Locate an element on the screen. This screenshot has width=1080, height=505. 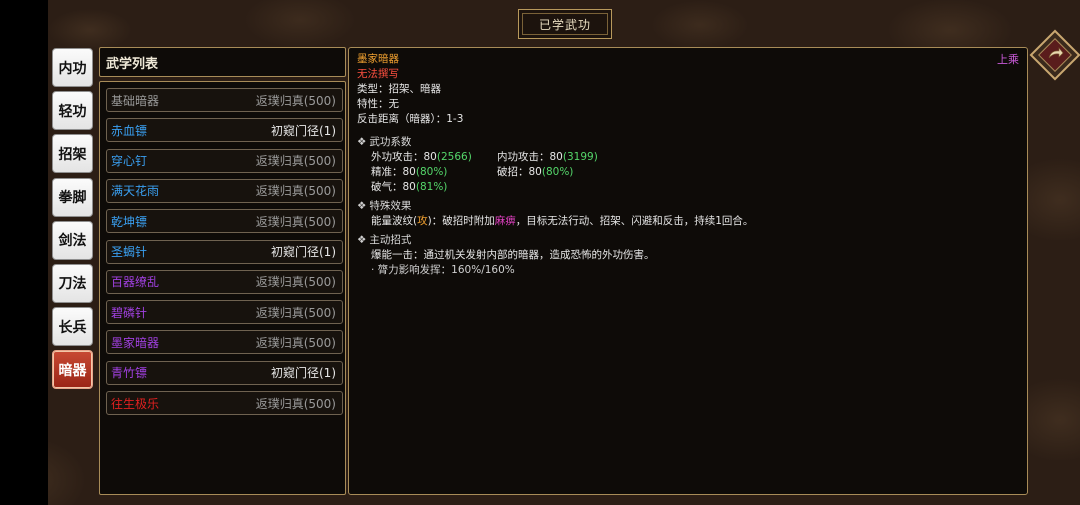
skill-name: 乾坤镖 is located at coordinates (129, 221).